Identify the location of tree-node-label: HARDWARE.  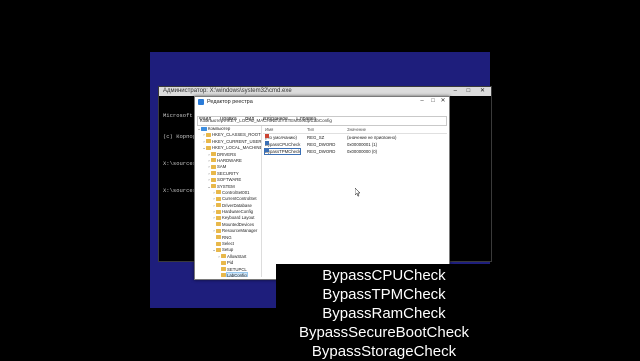
(229, 160).